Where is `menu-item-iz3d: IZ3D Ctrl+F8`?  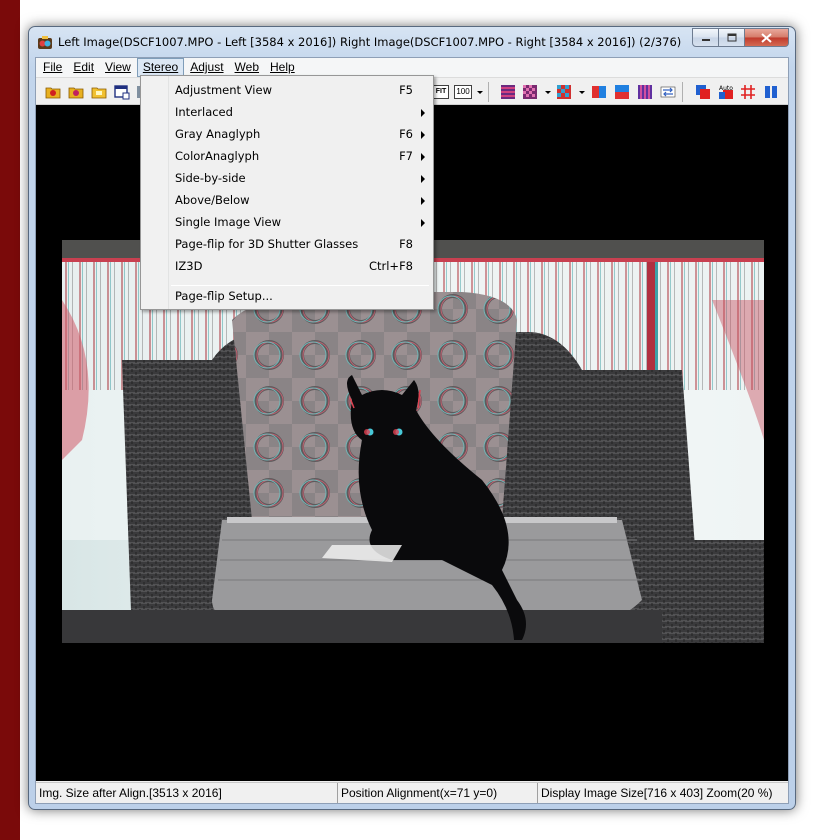
menu-item-iz3d: IZ3D Ctrl+F8 is located at coordinates (287, 266).